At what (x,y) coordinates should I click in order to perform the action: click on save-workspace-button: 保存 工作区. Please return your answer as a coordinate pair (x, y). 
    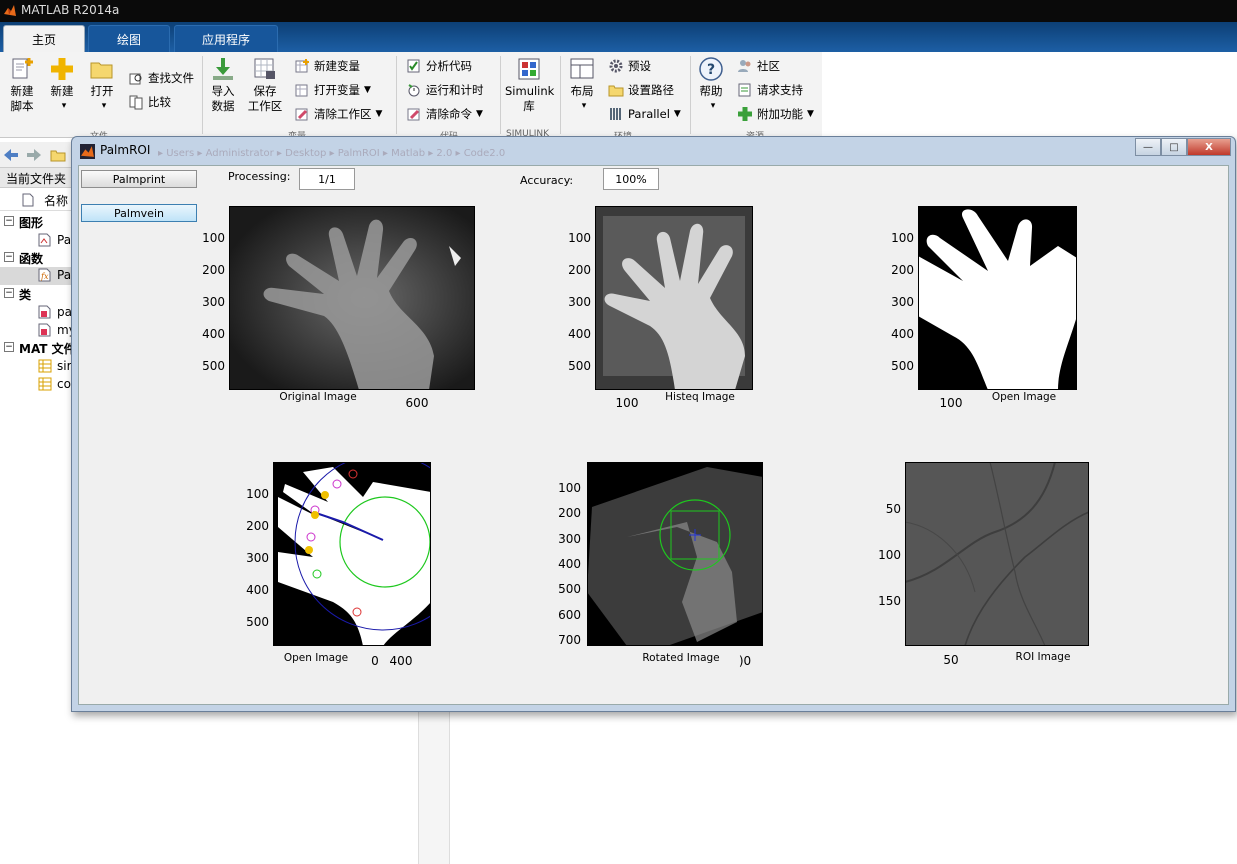
    Looking at the image, I should click on (265, 85).